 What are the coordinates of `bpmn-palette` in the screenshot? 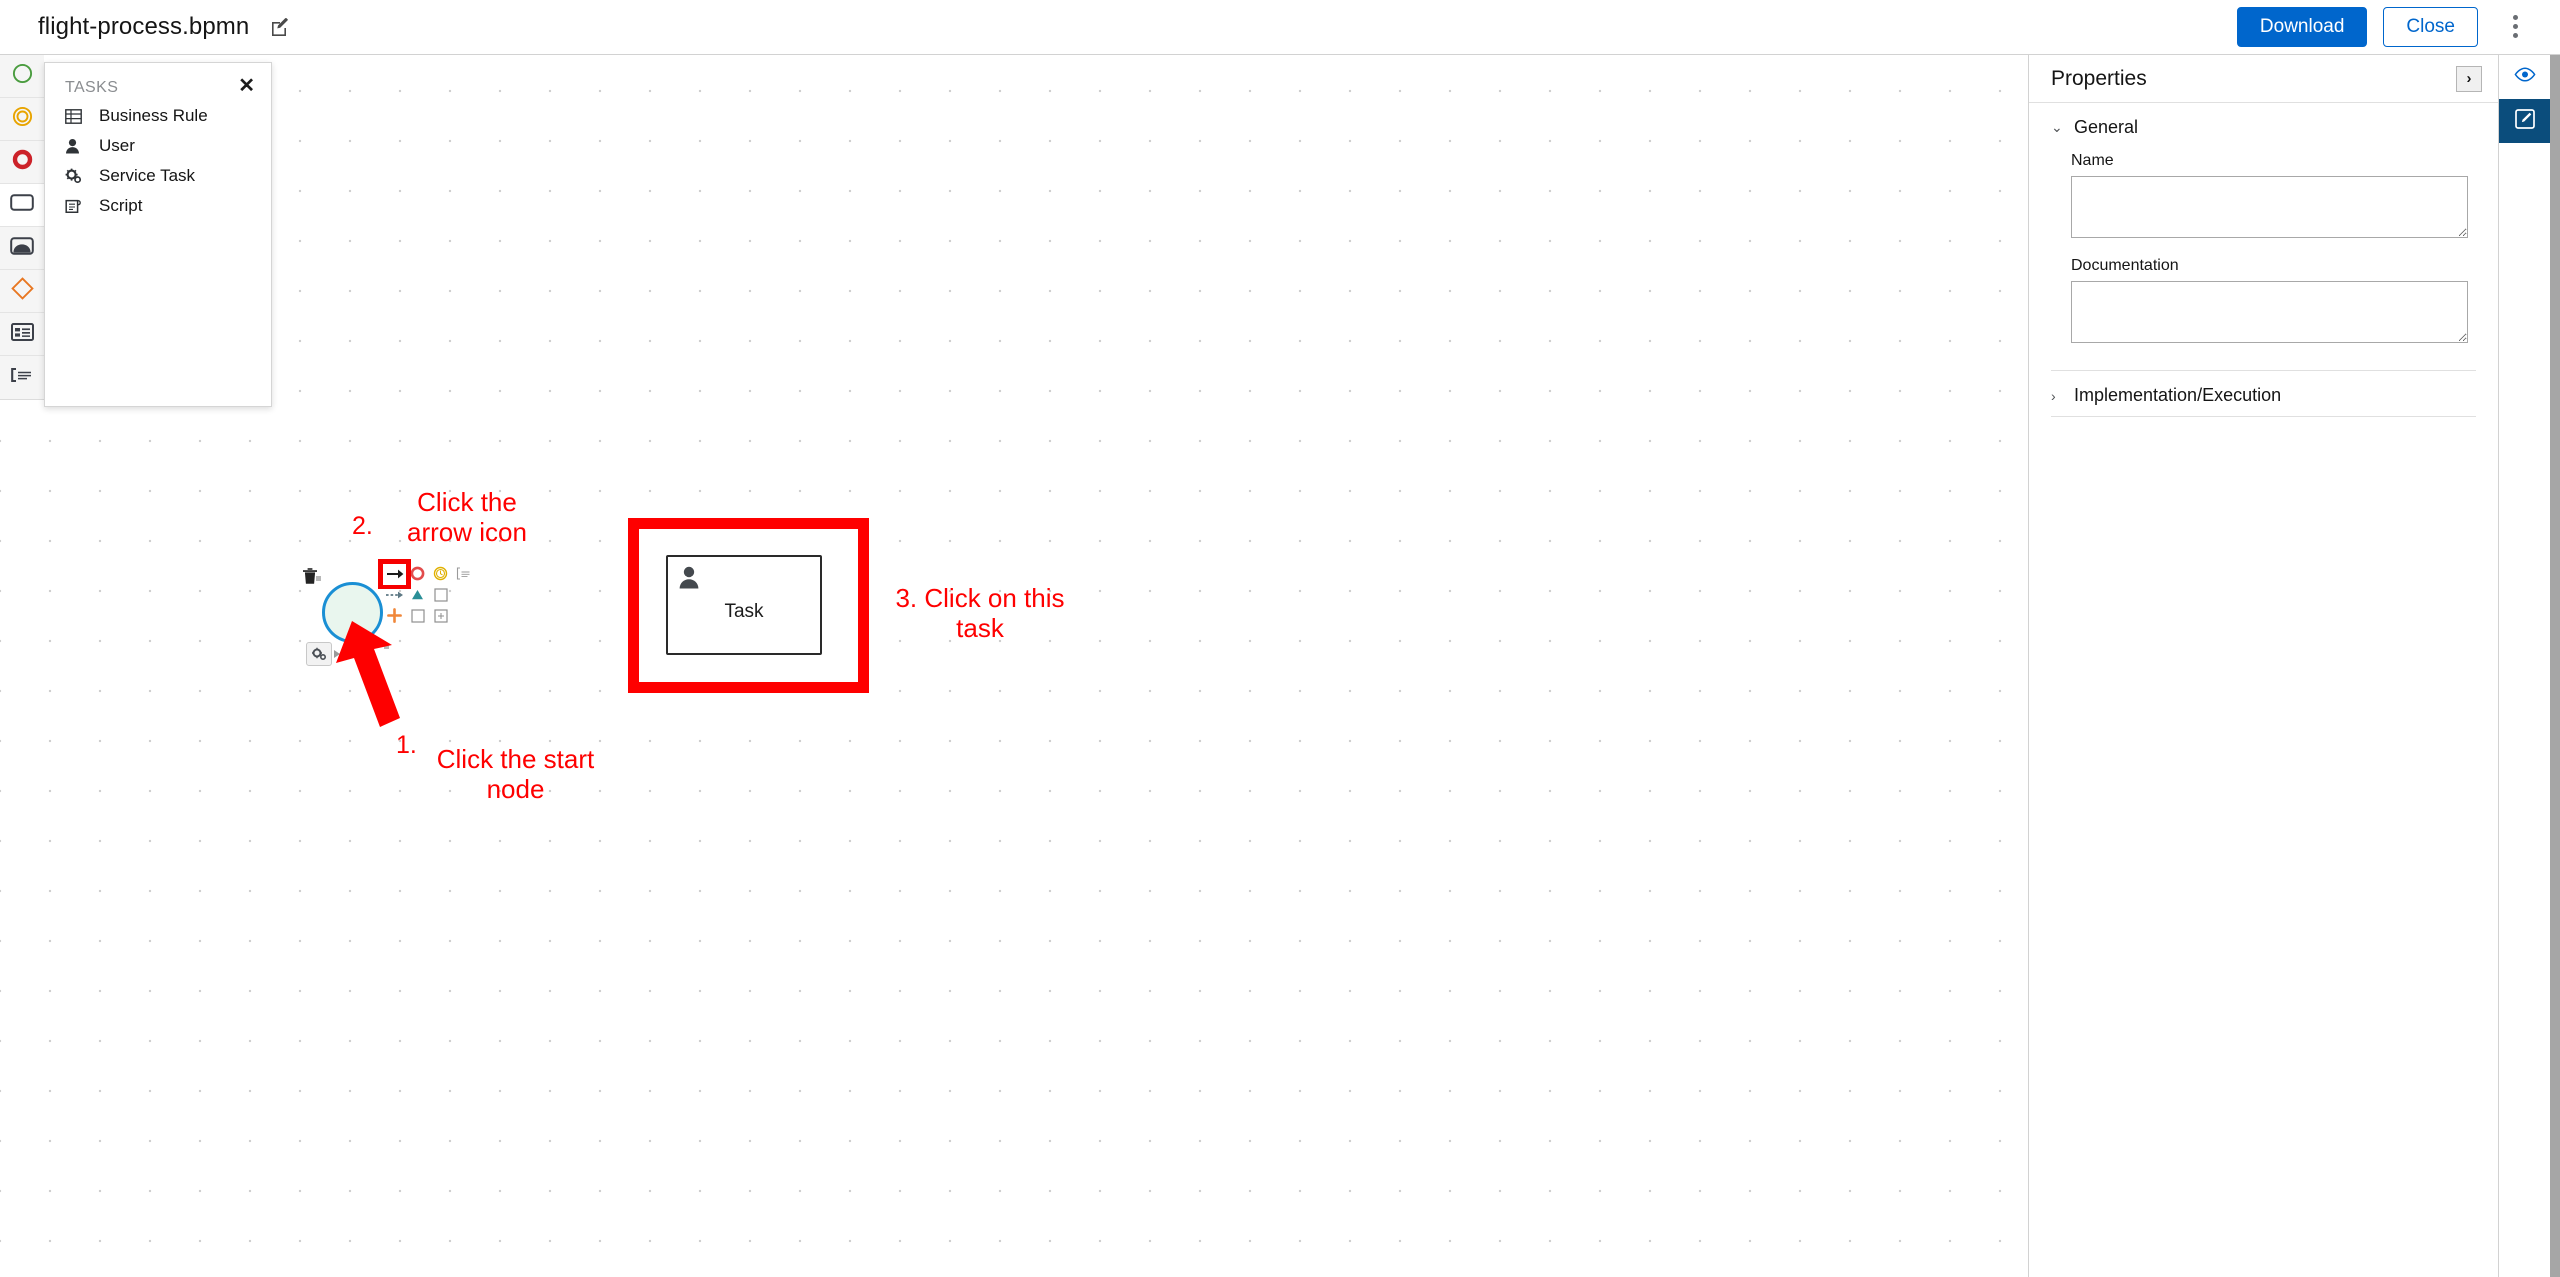 It's located at (22, 227).